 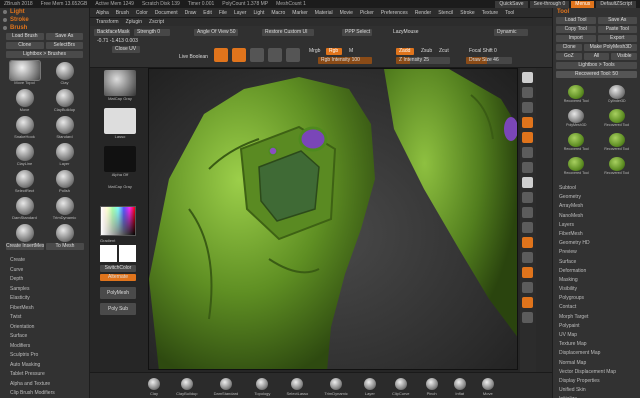 I want to click on create-insertmesh-button: Create InsertMesh, so click(x=25, y=246).